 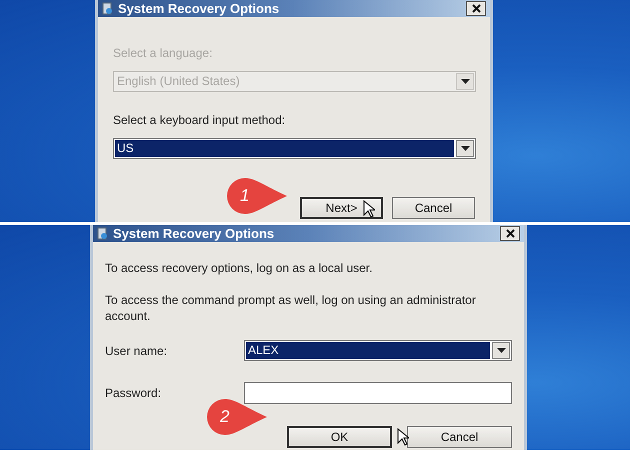 I want to click on field-label: User name:, so click(x=136, y=351).